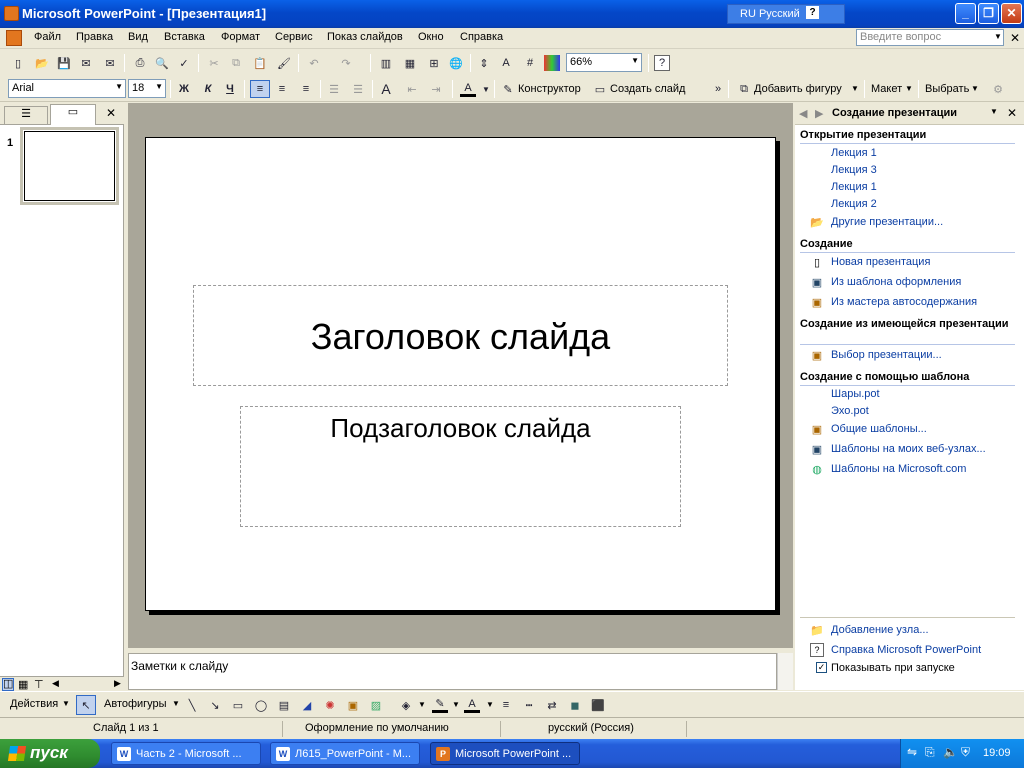 Image resolution: width=1024 pixels, height=768 pixels. Describe the element at coordinates (906, 650) in the screenshot. I see `powerpoint-help-link: Справка Microsoft PowerPoint` at that location.